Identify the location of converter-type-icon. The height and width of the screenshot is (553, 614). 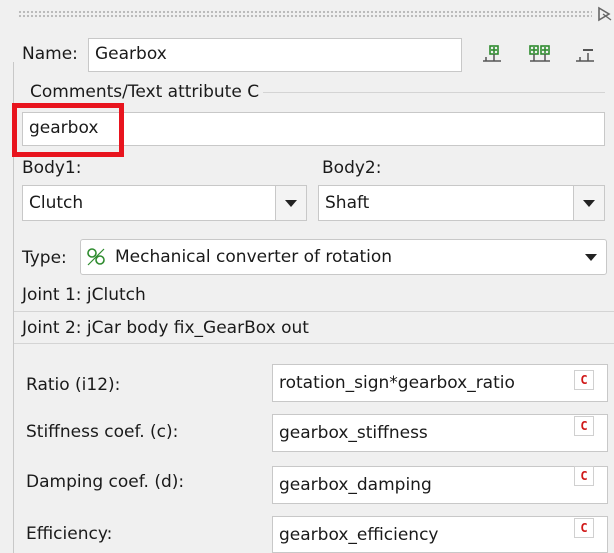
(96, 257).